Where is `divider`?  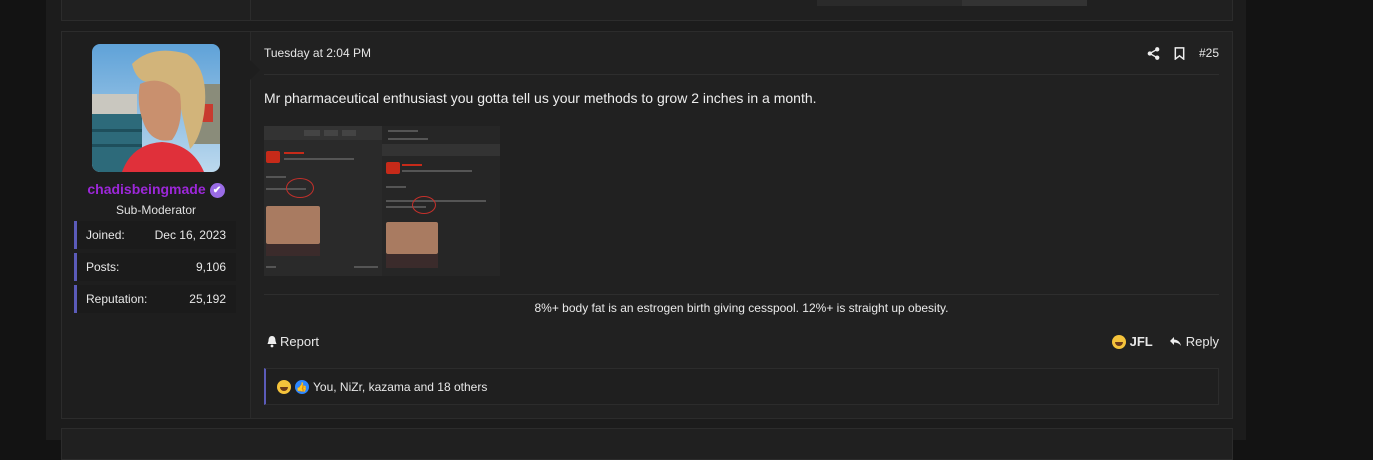 divider is located at coordinates (250, 10).